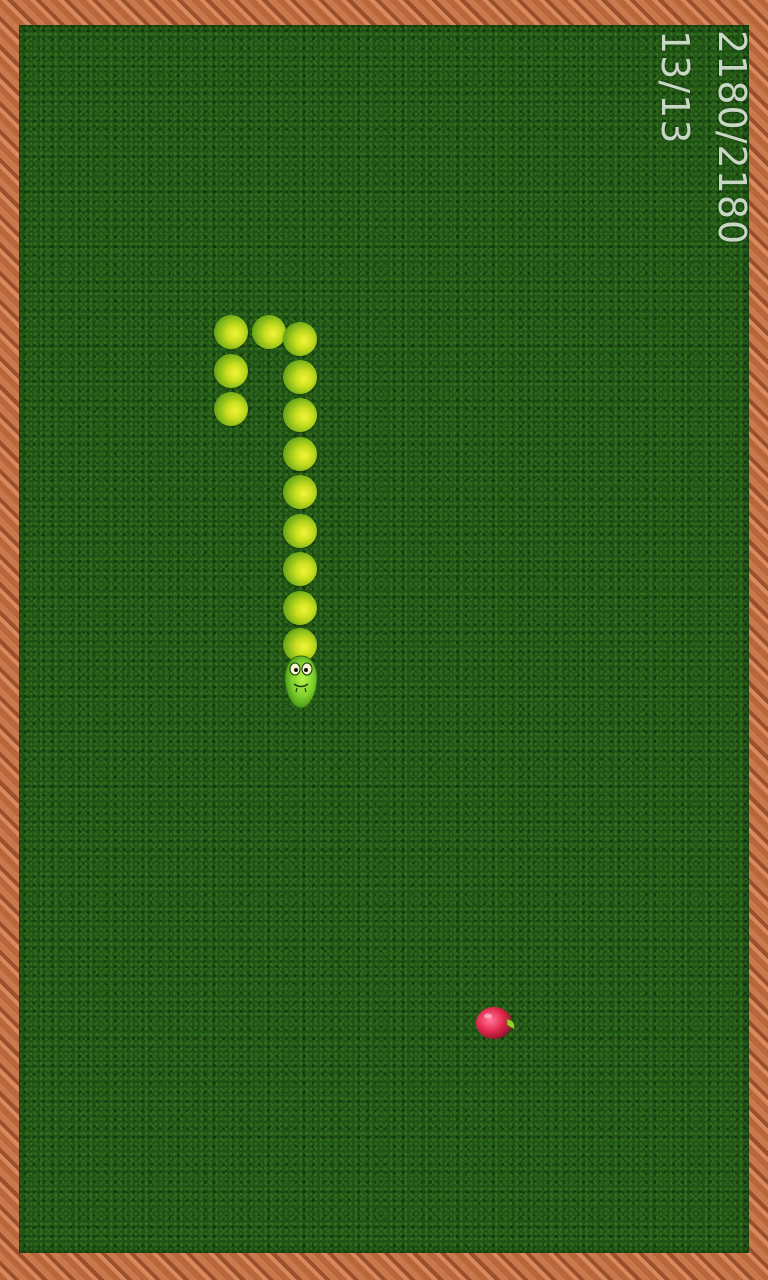 The width and height of the screenshot is (768, 1280). Describe the element at coordinates (675, 87) in the screenshot. I see `length-counter: 13/13` at that location.